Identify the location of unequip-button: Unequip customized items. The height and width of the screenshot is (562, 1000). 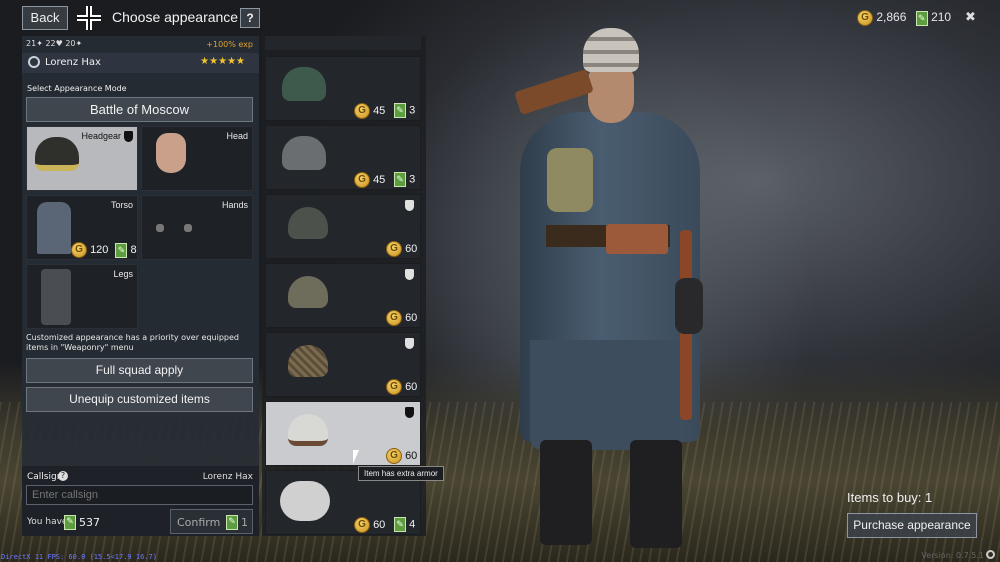
(139, 399).